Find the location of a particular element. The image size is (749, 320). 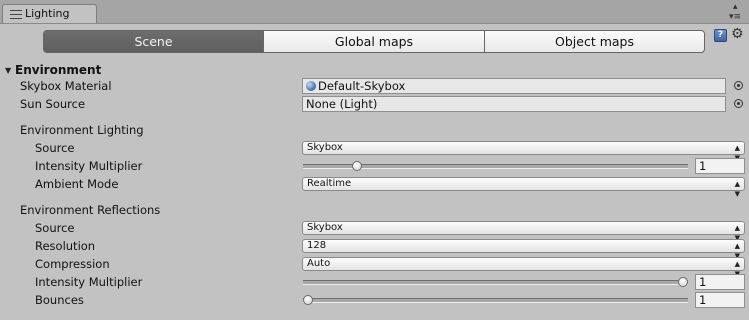

maximize-icon: ▴ is located at coordinates (735, 7).